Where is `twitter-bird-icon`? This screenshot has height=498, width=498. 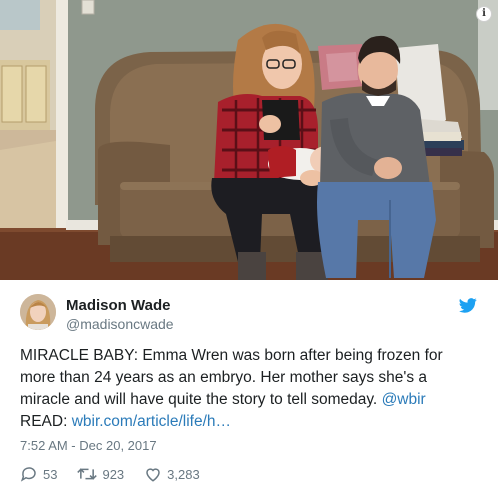 twitter-bird-icon is located at coordinates (468, 305).